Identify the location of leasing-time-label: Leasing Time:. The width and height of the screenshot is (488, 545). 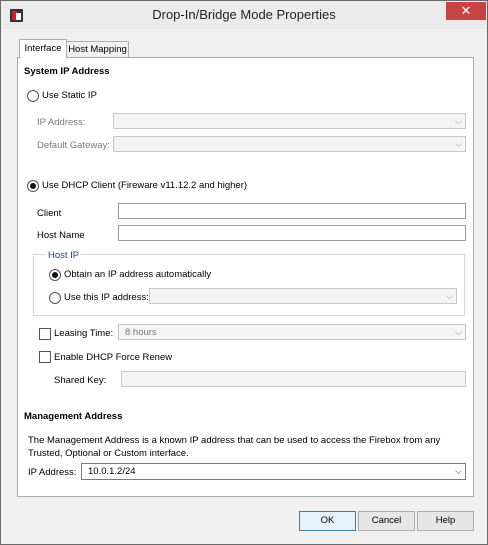
(84, 333).